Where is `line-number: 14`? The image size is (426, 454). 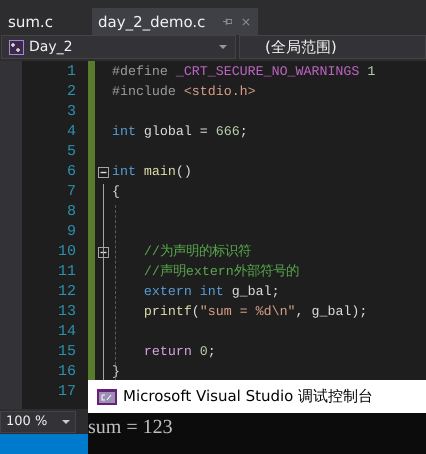
line-number: 14 is located at coordinates (66, 332).